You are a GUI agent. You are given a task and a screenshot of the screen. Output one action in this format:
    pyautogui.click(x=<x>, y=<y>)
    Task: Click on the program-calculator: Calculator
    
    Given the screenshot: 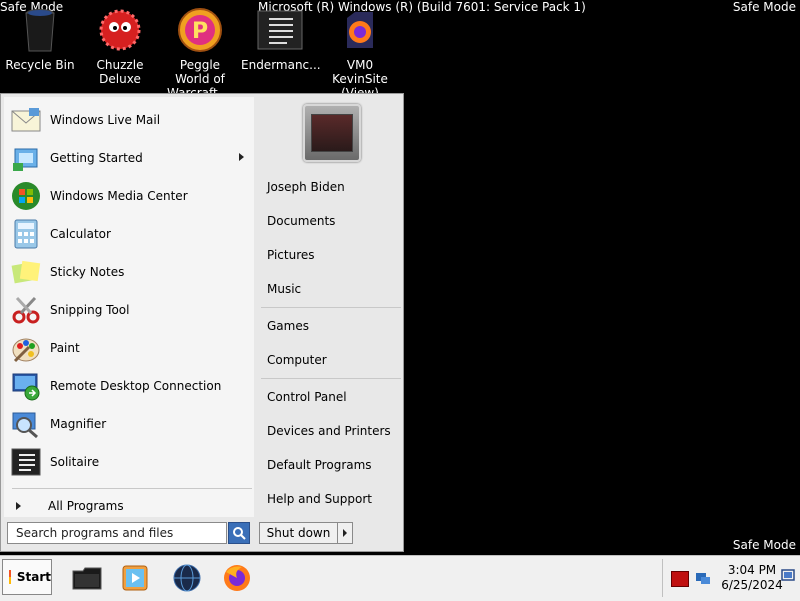 What is the action you would take?
    pyautogui.click(x=130, y=234)
    